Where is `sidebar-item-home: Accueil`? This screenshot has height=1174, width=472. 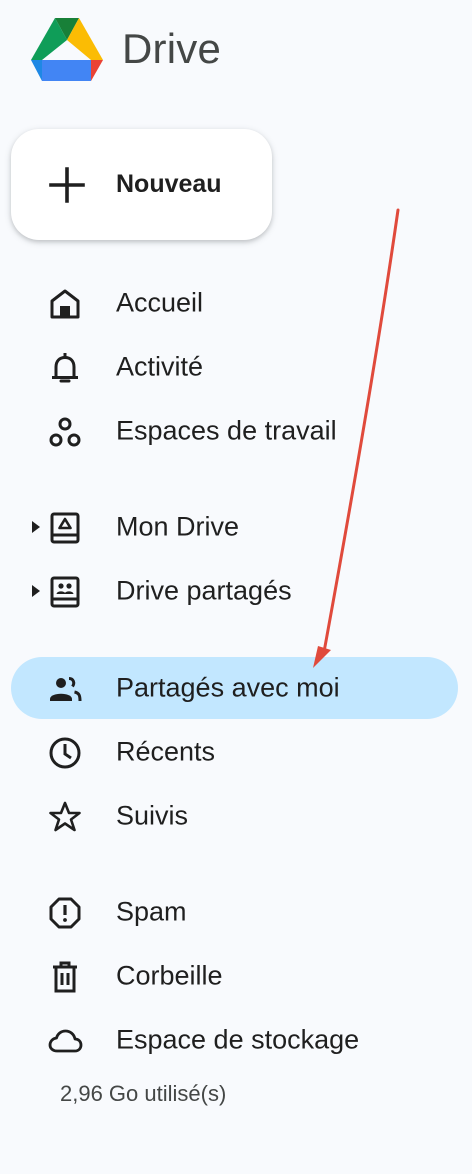
sidebar-item-home: Accueil is located at coordinates (234, 303).